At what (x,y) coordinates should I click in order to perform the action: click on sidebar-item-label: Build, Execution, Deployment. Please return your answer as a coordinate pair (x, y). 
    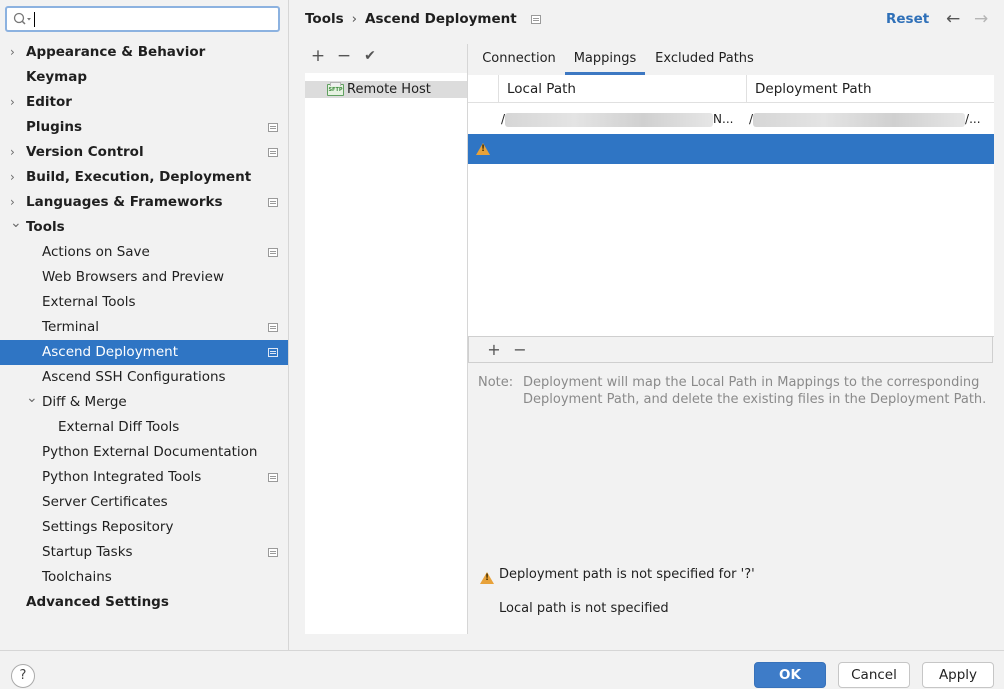
    Looking at the image, I should click on (139, 177).